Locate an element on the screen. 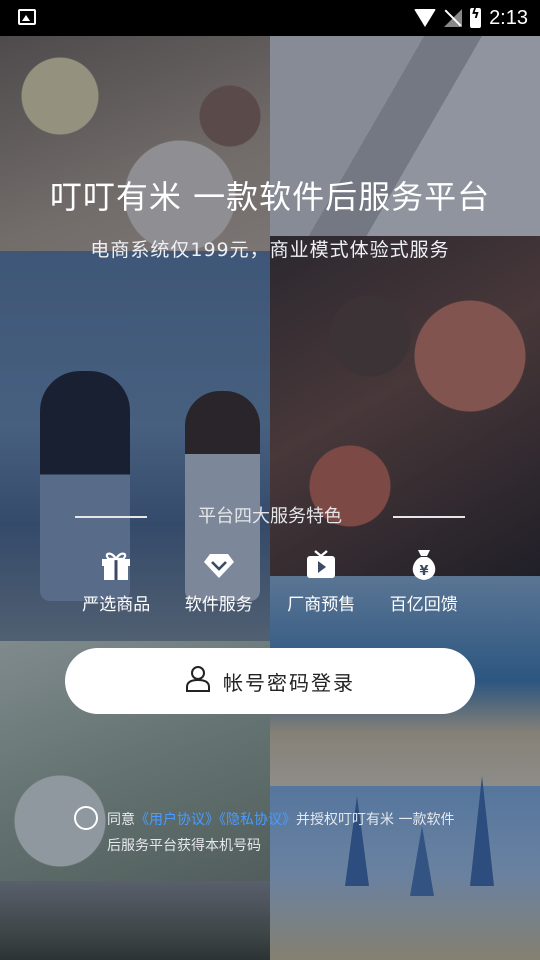  features-title: 平台四大服务特色 is located at coordinates (270, 516).